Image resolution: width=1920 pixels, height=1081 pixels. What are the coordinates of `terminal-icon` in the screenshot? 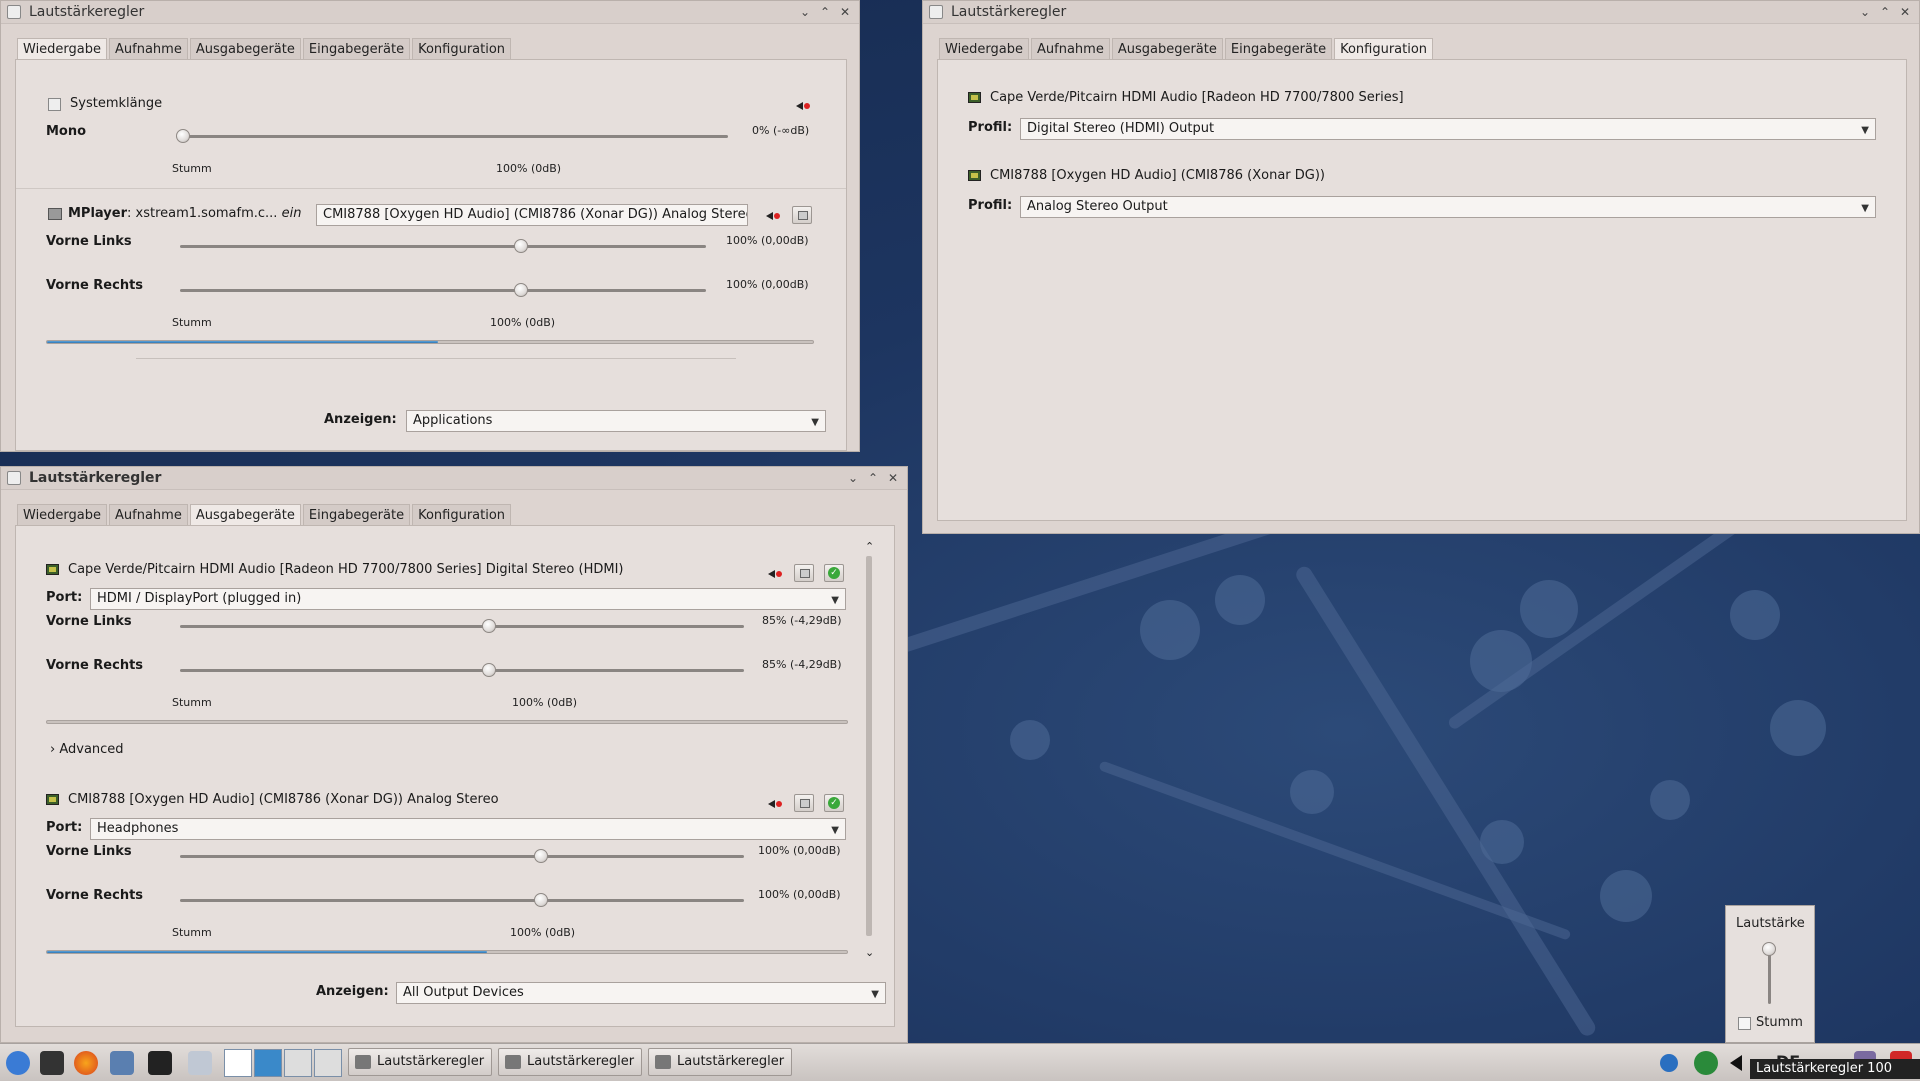 It's located at (160, 1063).